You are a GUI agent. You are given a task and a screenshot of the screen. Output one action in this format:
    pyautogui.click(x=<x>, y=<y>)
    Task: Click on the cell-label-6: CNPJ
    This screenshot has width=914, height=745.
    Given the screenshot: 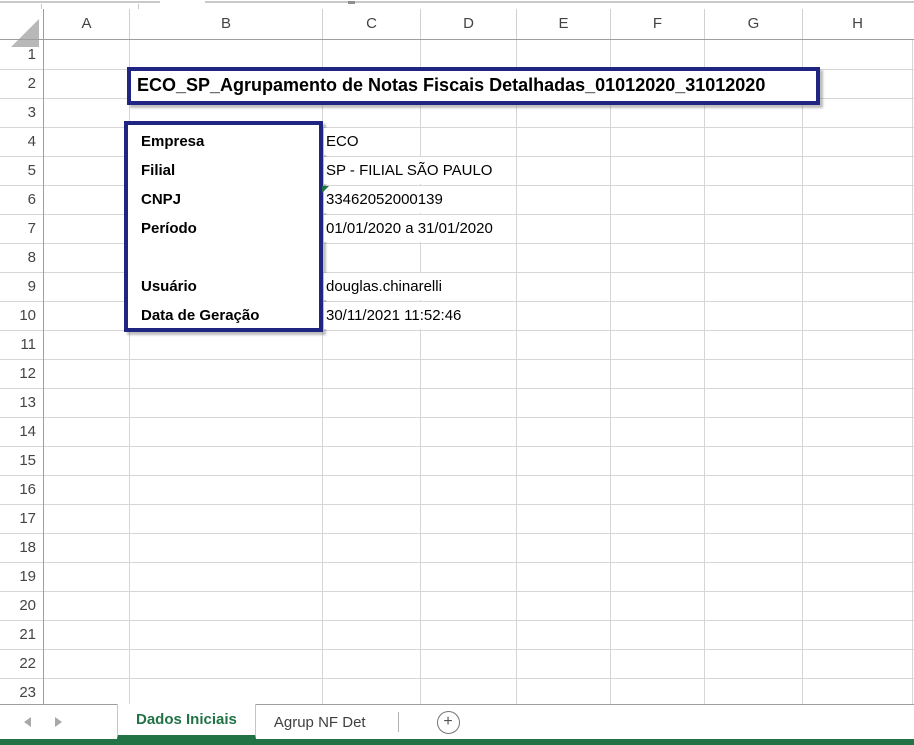 What is the action you would take?
    pyautogui.click(x=161, y=199)
    